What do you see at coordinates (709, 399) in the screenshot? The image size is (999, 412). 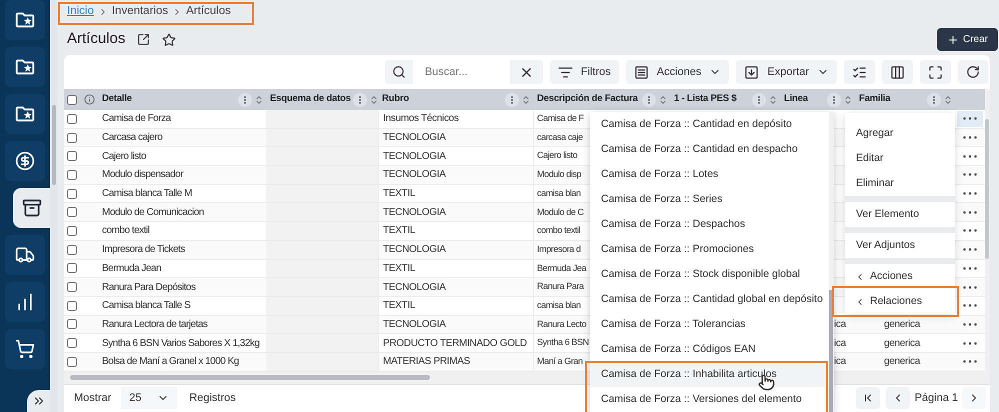 I see `menu-item: Camisa de Forza :: Versiones del elemento` at bounding box center [709, 399].